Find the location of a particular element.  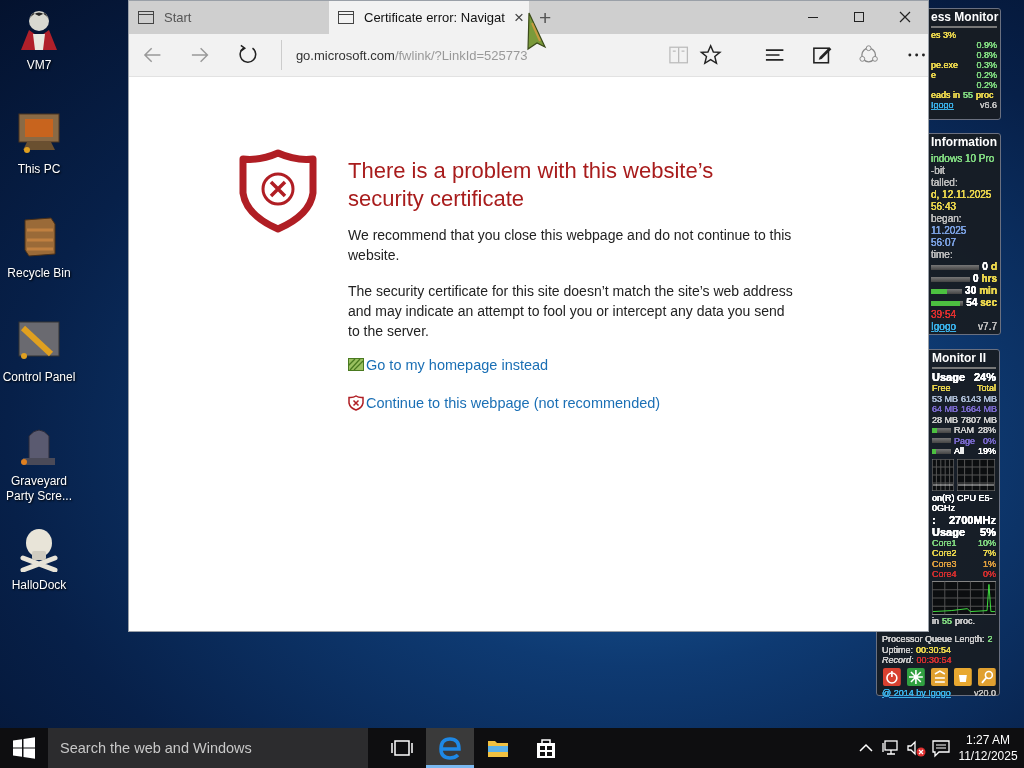

gadget-text: 30 is located at coordinates (971, 291).